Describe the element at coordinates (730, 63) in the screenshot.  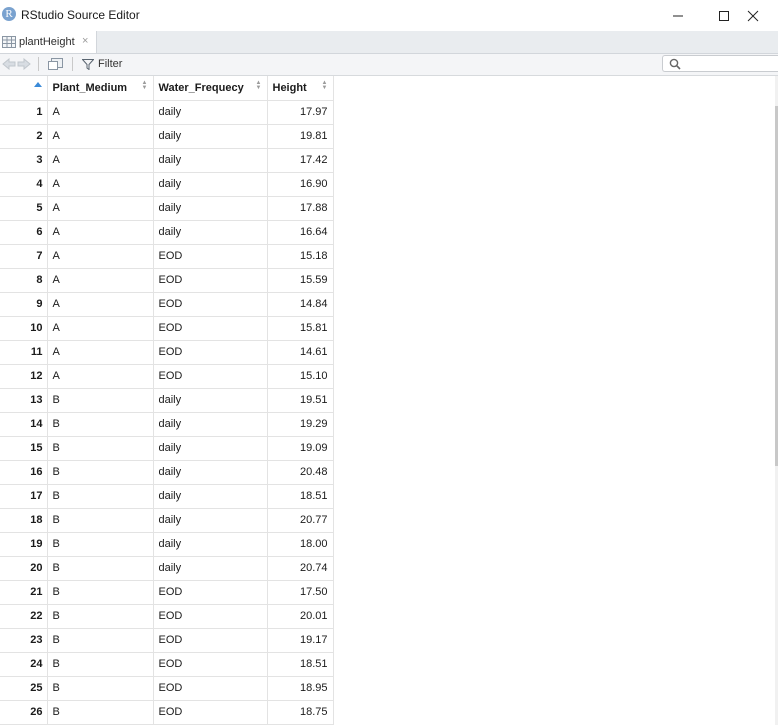
I see `search-input` at that location.